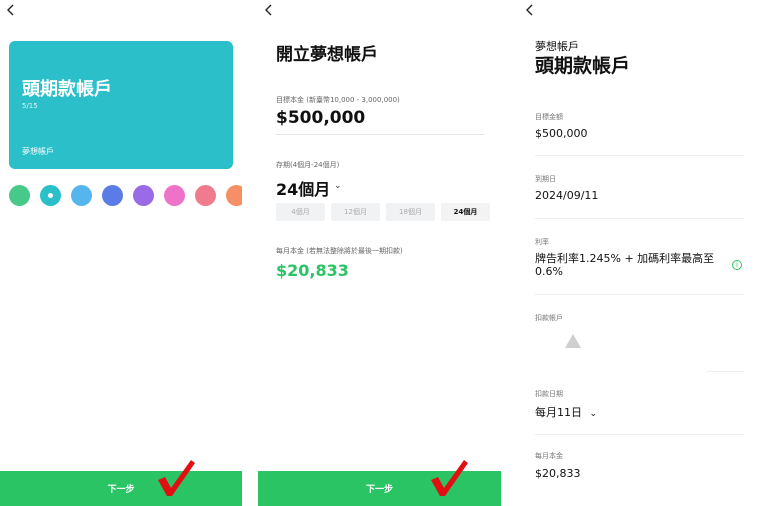  Describe the element at coordinates (327, 55) in the screenshot. I see `page-title: 開立夢想帳戶` at that location.